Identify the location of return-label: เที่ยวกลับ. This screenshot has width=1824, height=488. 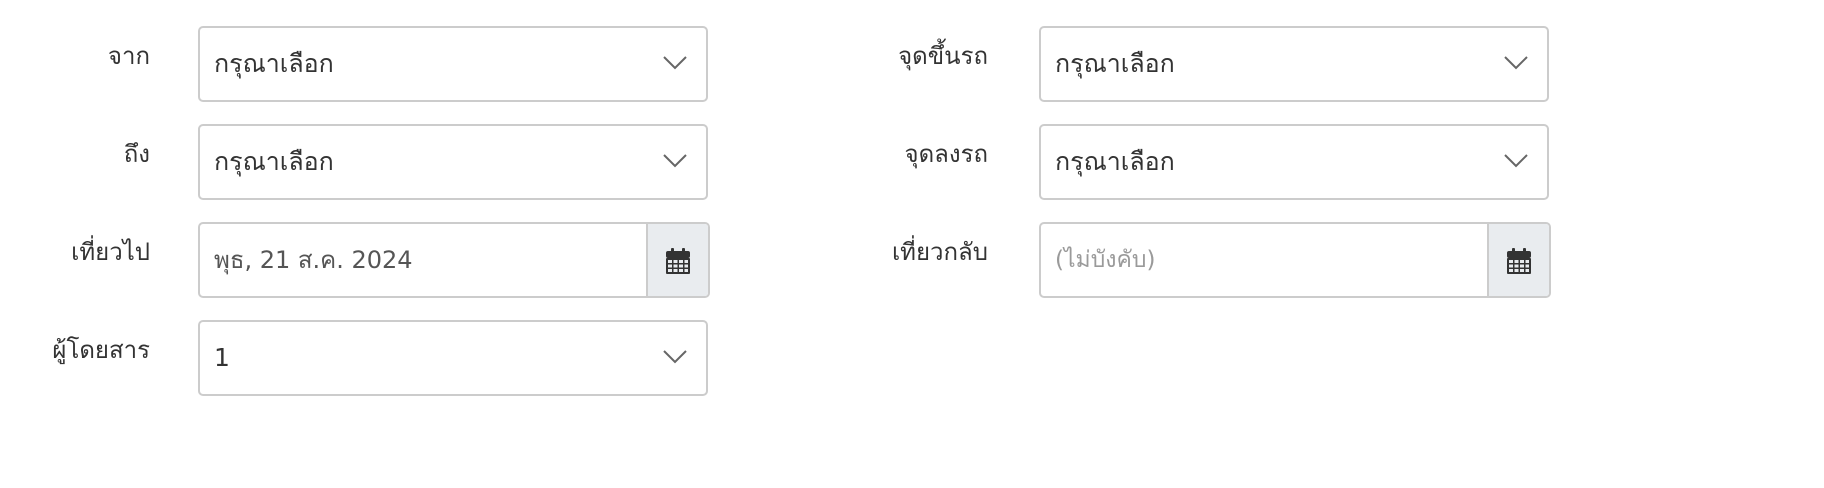
(939, 252).